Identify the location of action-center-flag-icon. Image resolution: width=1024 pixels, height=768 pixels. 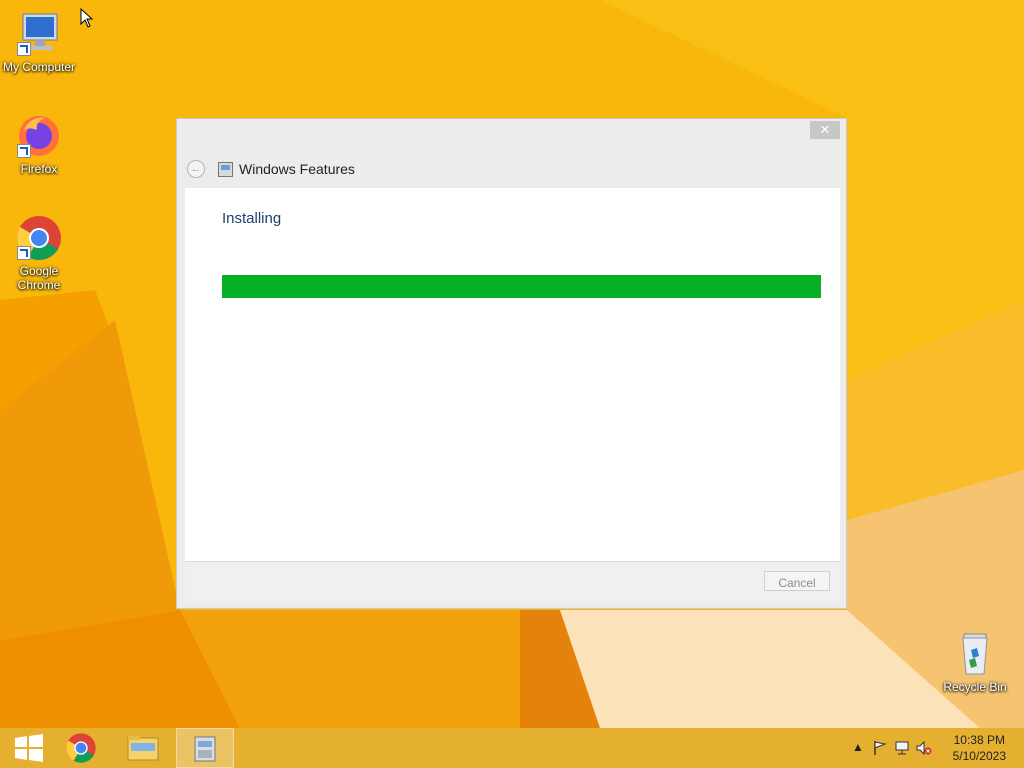
(880, 748).